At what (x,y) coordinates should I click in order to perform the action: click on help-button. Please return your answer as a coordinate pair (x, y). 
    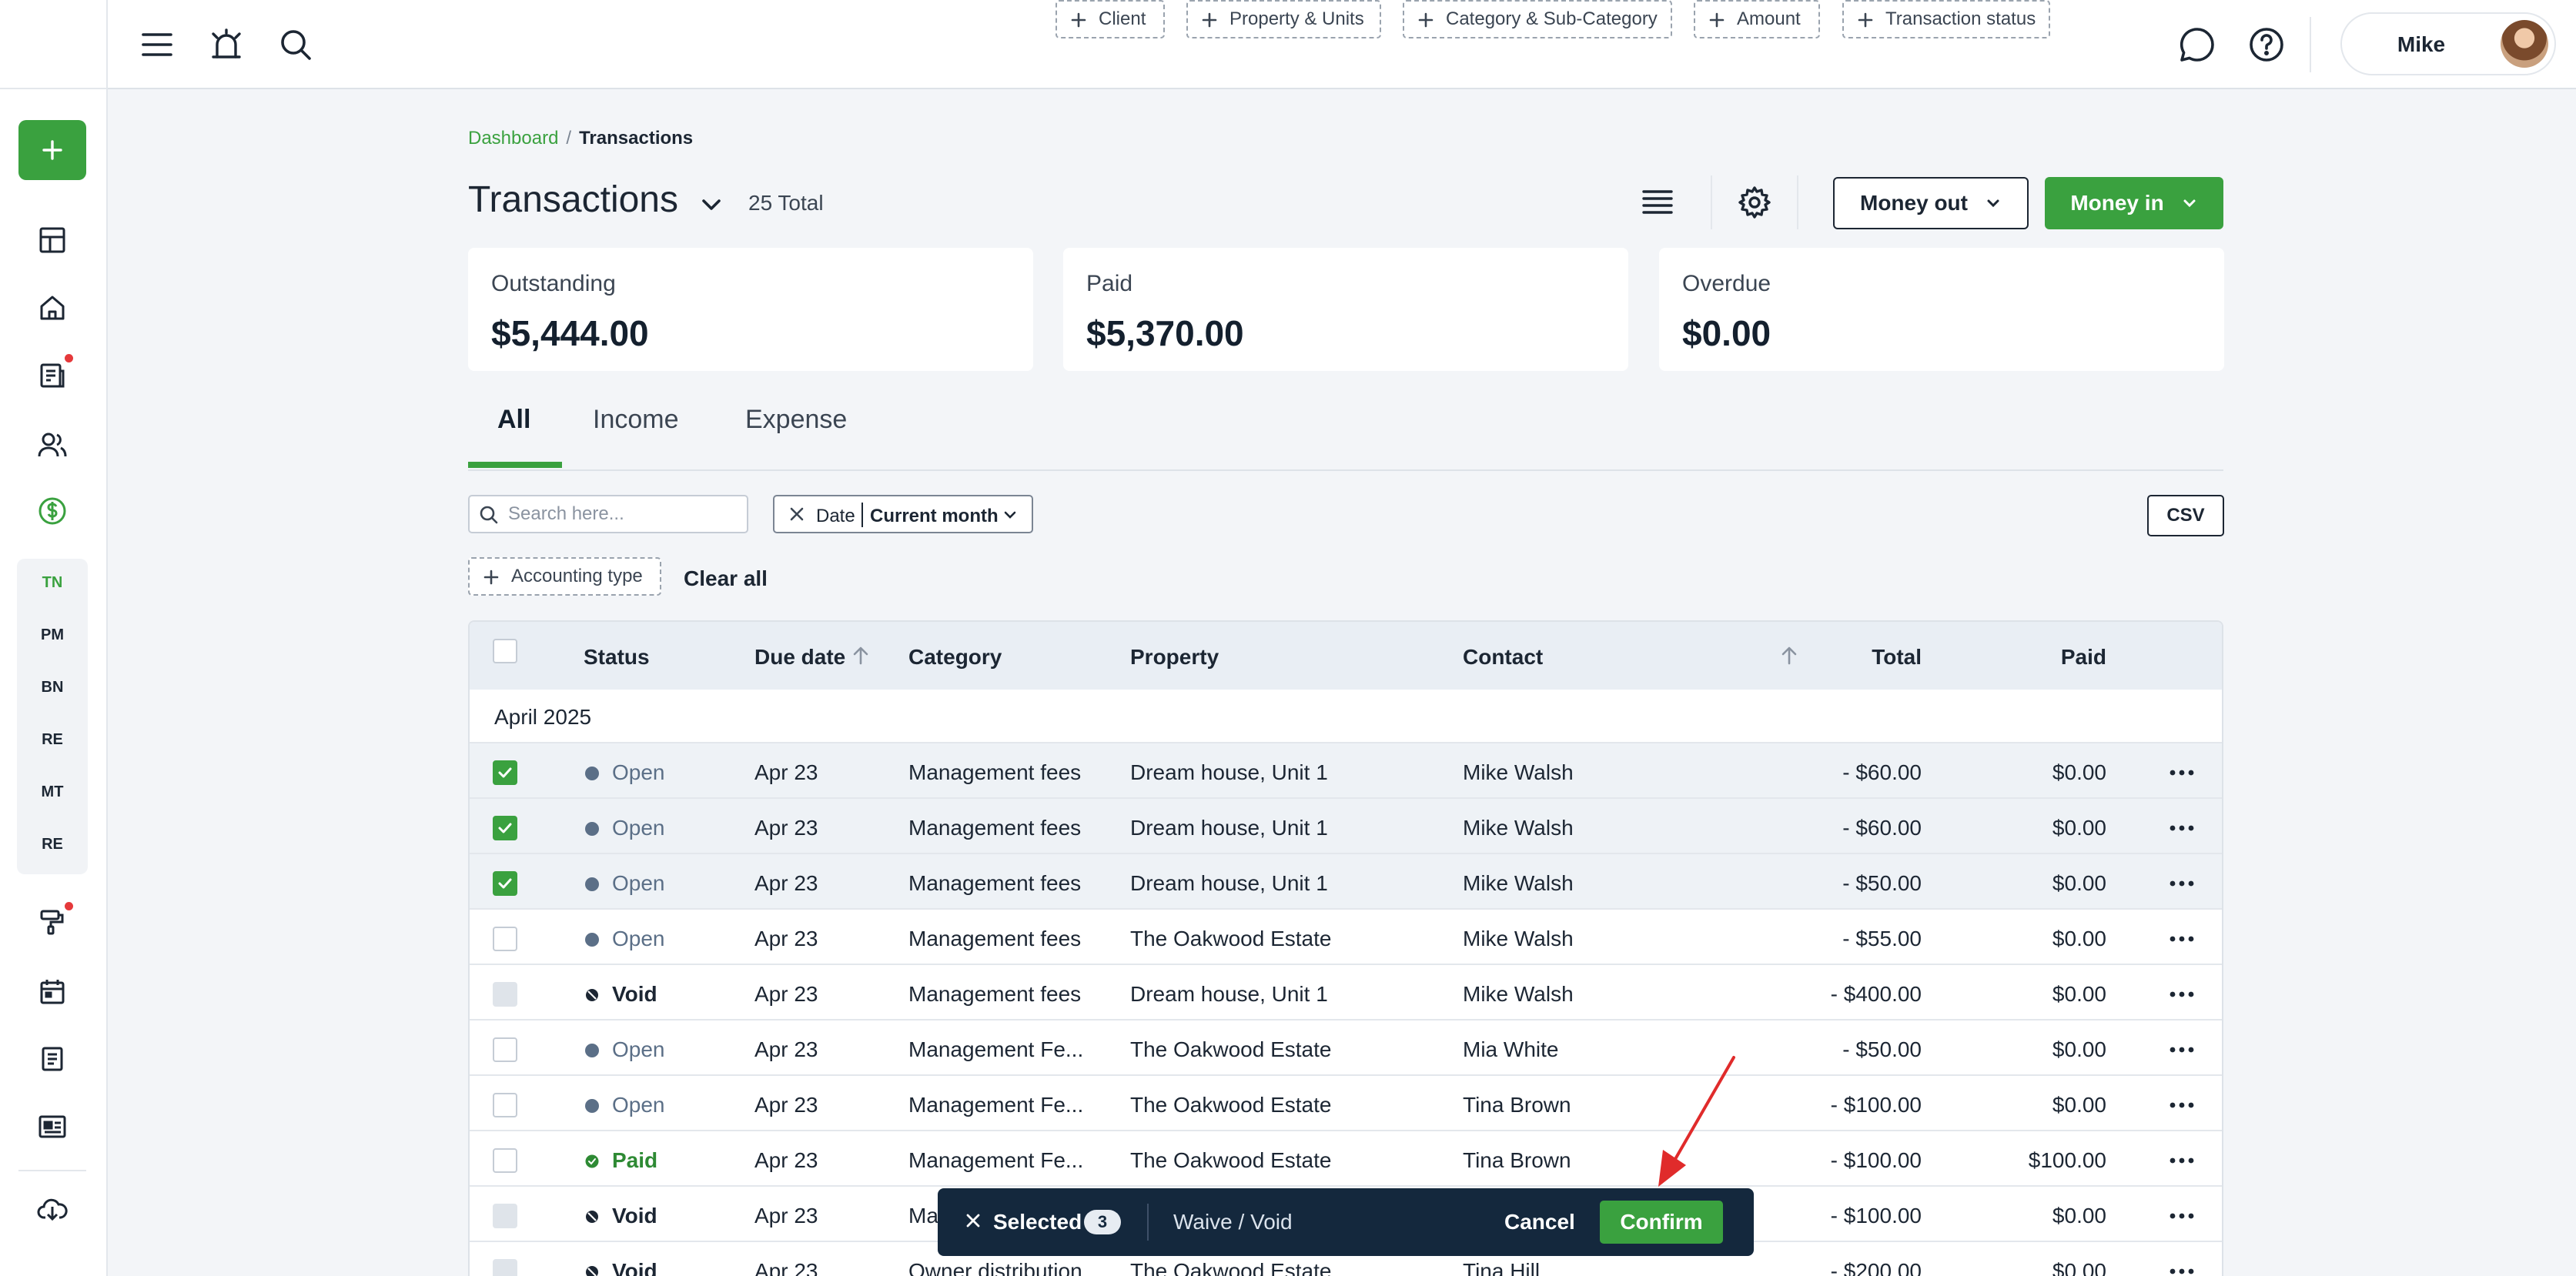
    Looking at the image, I should click on (2266, 44).